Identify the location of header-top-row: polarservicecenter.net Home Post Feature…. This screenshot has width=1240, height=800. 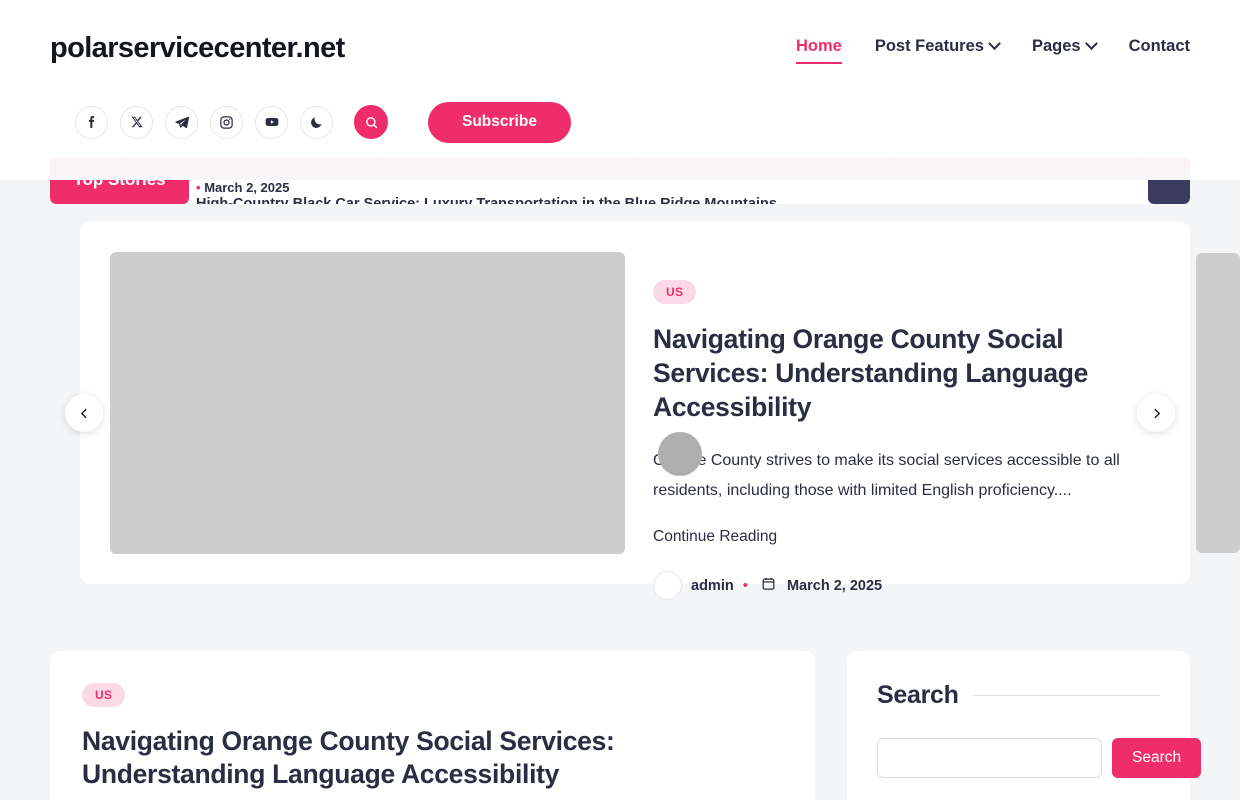
(620, 48).